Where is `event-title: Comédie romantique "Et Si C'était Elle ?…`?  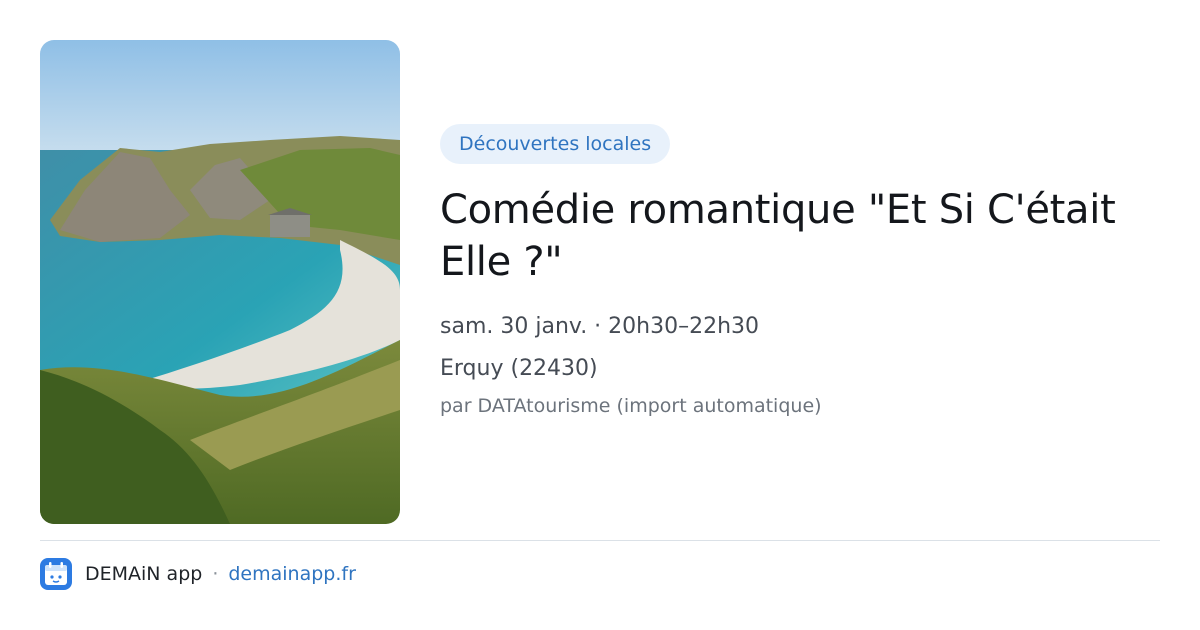 event-title: Comédie romantique "Et Si C'était Elle ?… is located at coordinates (800, 236).